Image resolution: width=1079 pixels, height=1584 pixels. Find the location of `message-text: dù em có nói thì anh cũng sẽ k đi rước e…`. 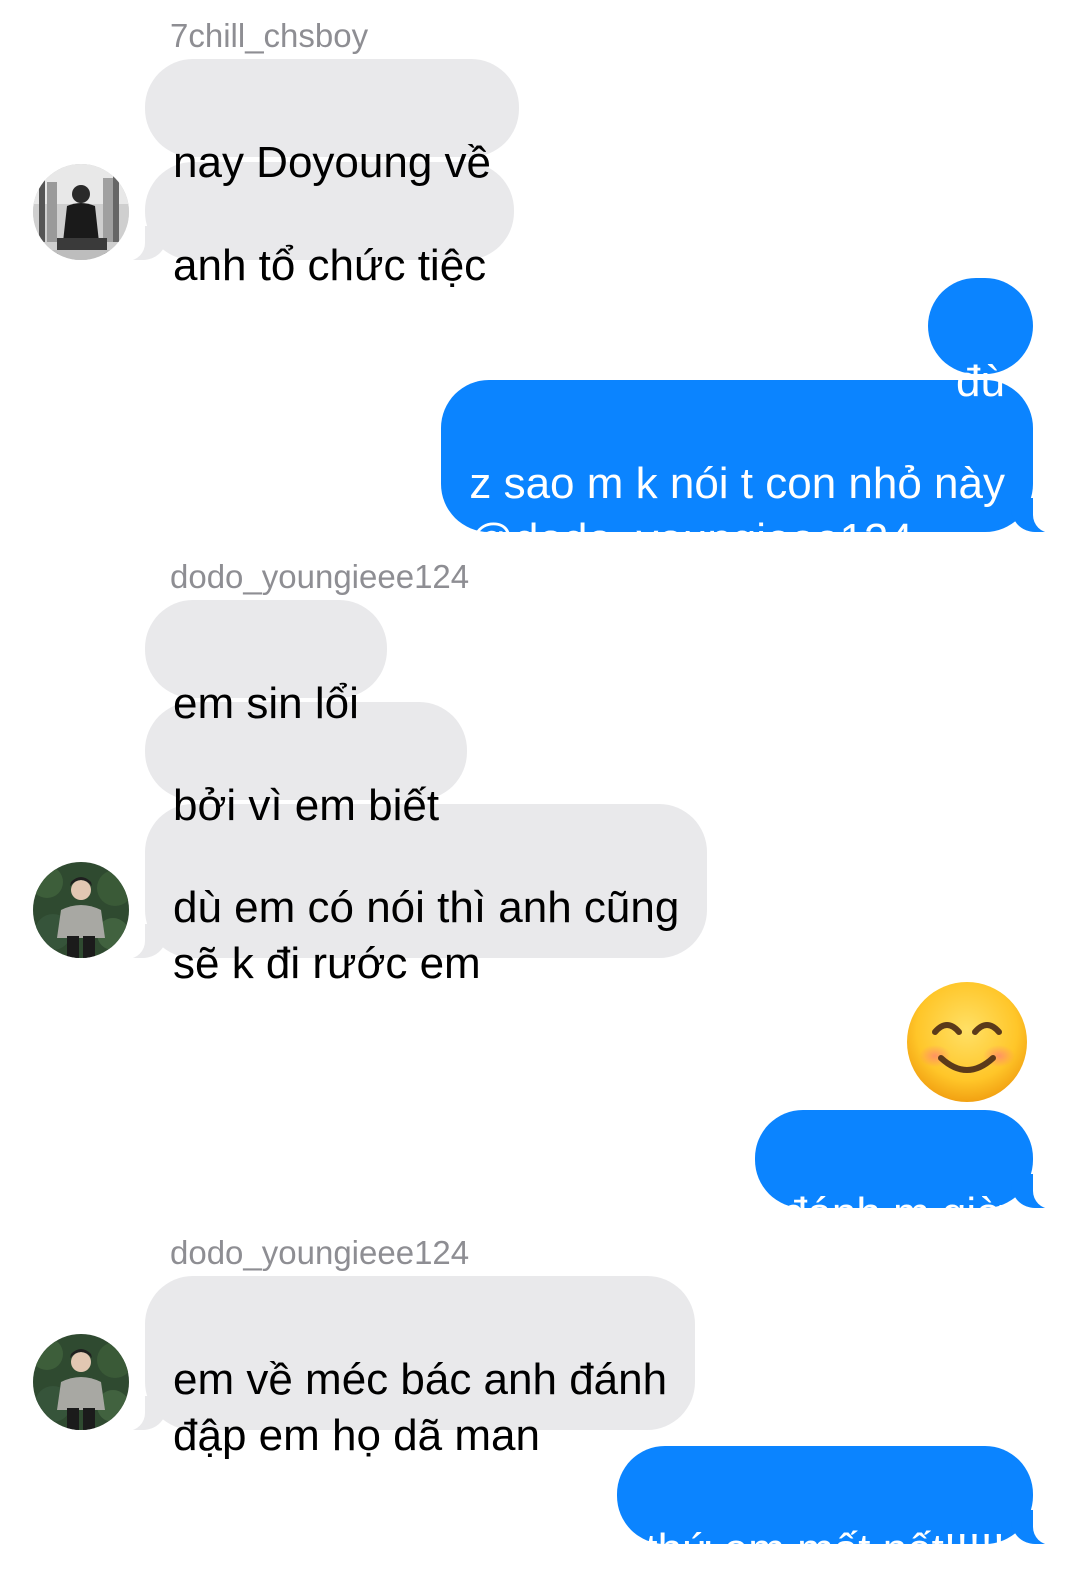

message-text: dù em có nói thì anh cũng sẽ k đi rước e… is located at coordinates (426, 935).